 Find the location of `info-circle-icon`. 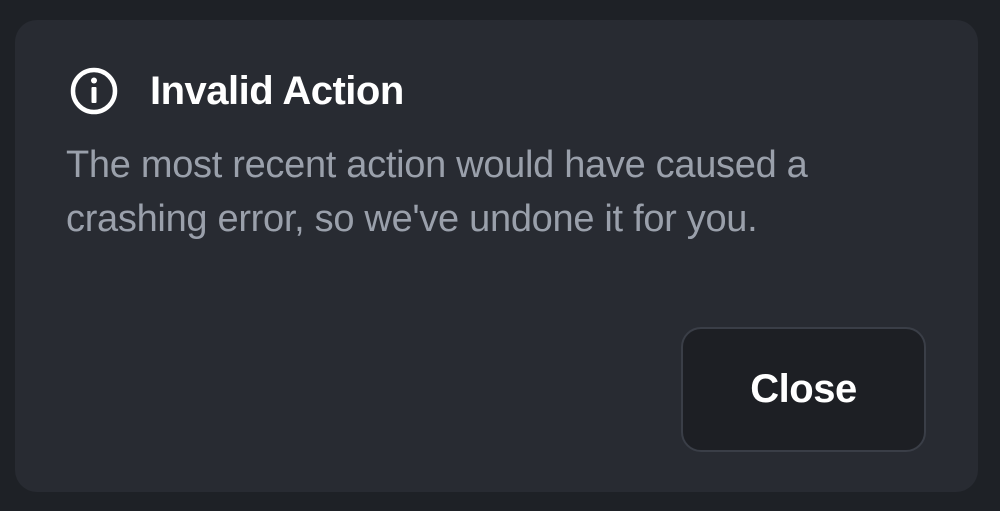

info-circle-icon is located at coordinates (94, 91).